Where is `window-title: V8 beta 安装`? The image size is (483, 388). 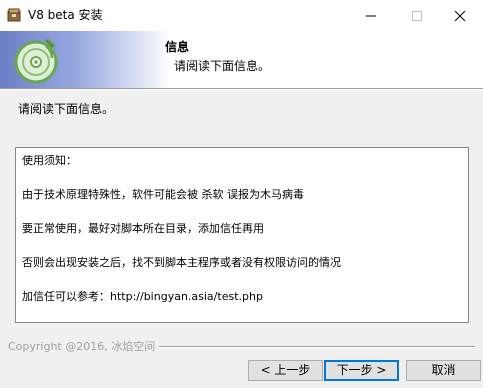 window-title: V8 beta 安装 is located at coordinates (65, 15).